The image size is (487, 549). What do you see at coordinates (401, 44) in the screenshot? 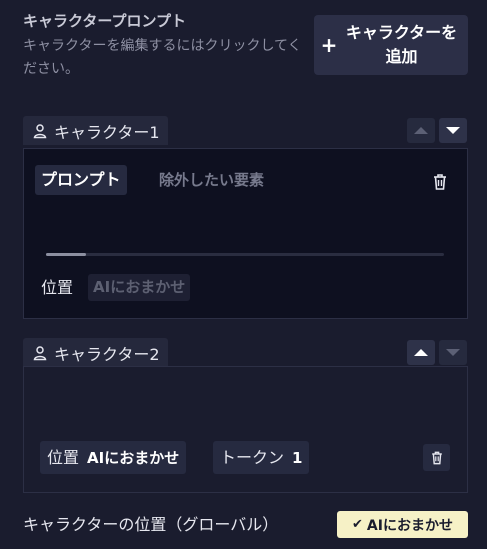
I see `add-character-label: キャラクターを追加` at bounding box center [401, 44].